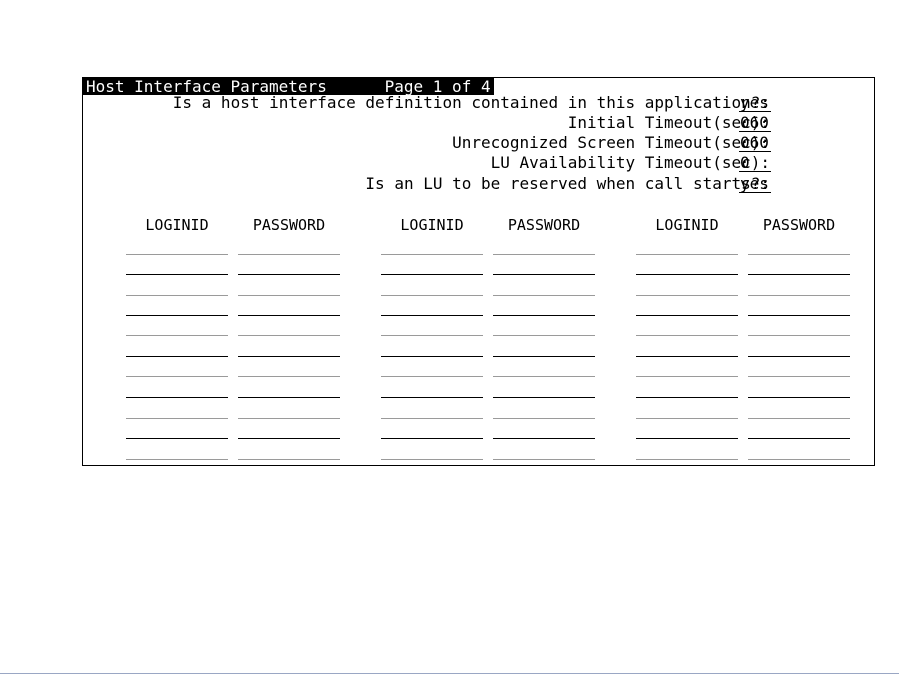 Image resolution: width=899 pixels, height=675 pixels. What do you see at coordinates (432, 225) in the screenshot?
I see `loginid-header-2: LOGINID` at bounding box center [432, 225].